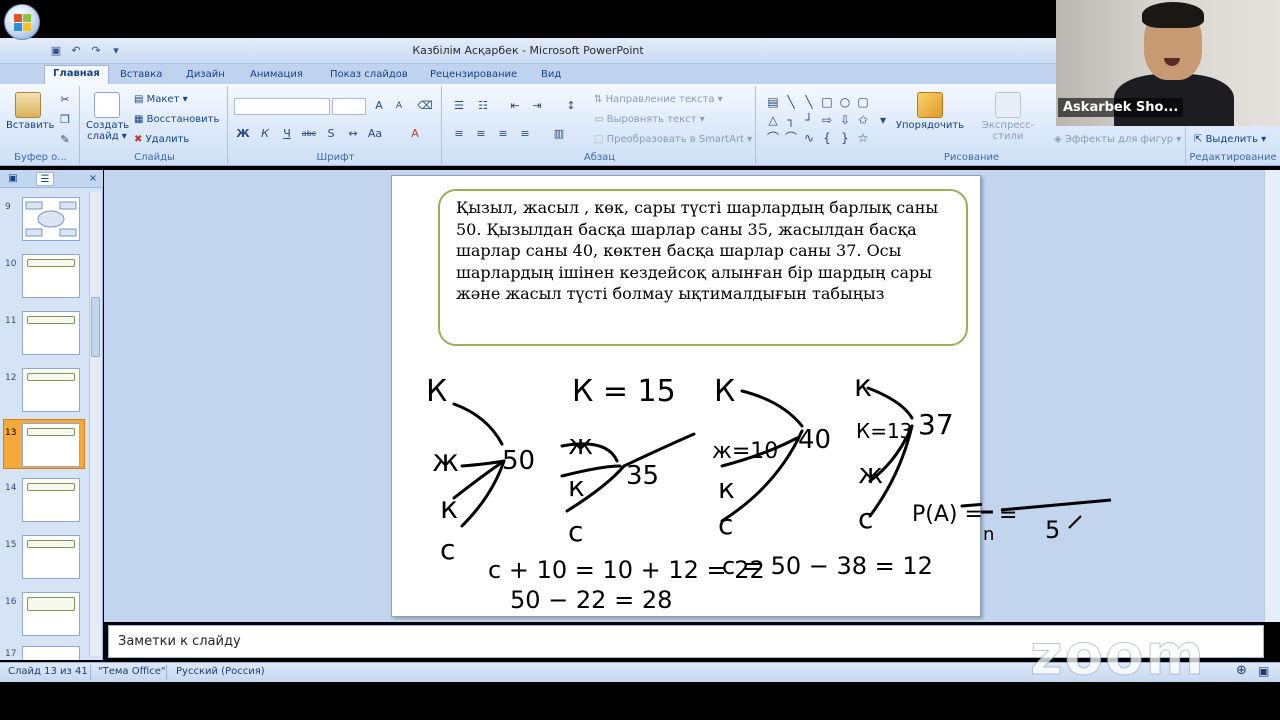 Image resolution: width=1280 pixels, height=720 pixels. I want to click on reset-button: ▦ Восстановить, so click(176, 119).